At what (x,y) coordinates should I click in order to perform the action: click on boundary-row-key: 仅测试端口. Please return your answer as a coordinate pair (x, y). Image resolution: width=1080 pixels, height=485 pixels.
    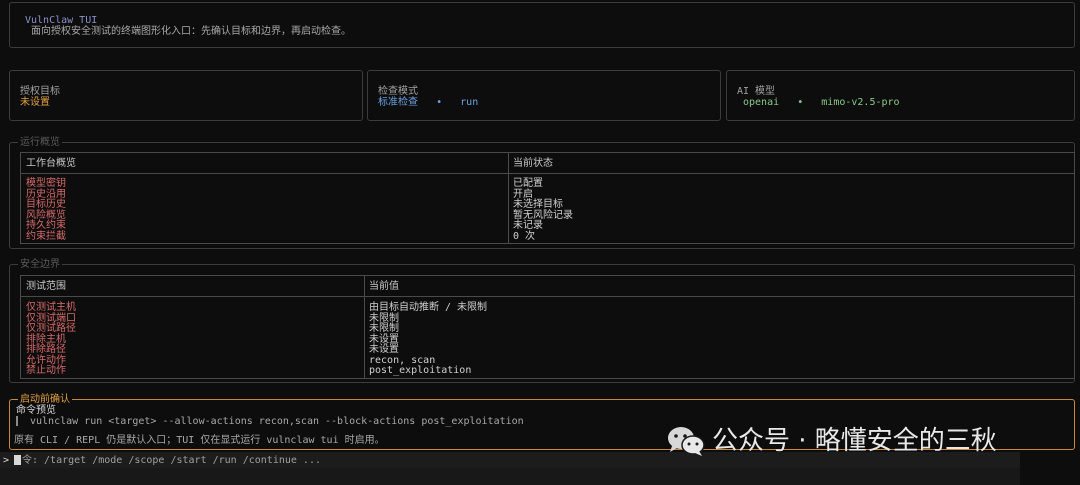
    Looking at the image, I should click on (51, 318).